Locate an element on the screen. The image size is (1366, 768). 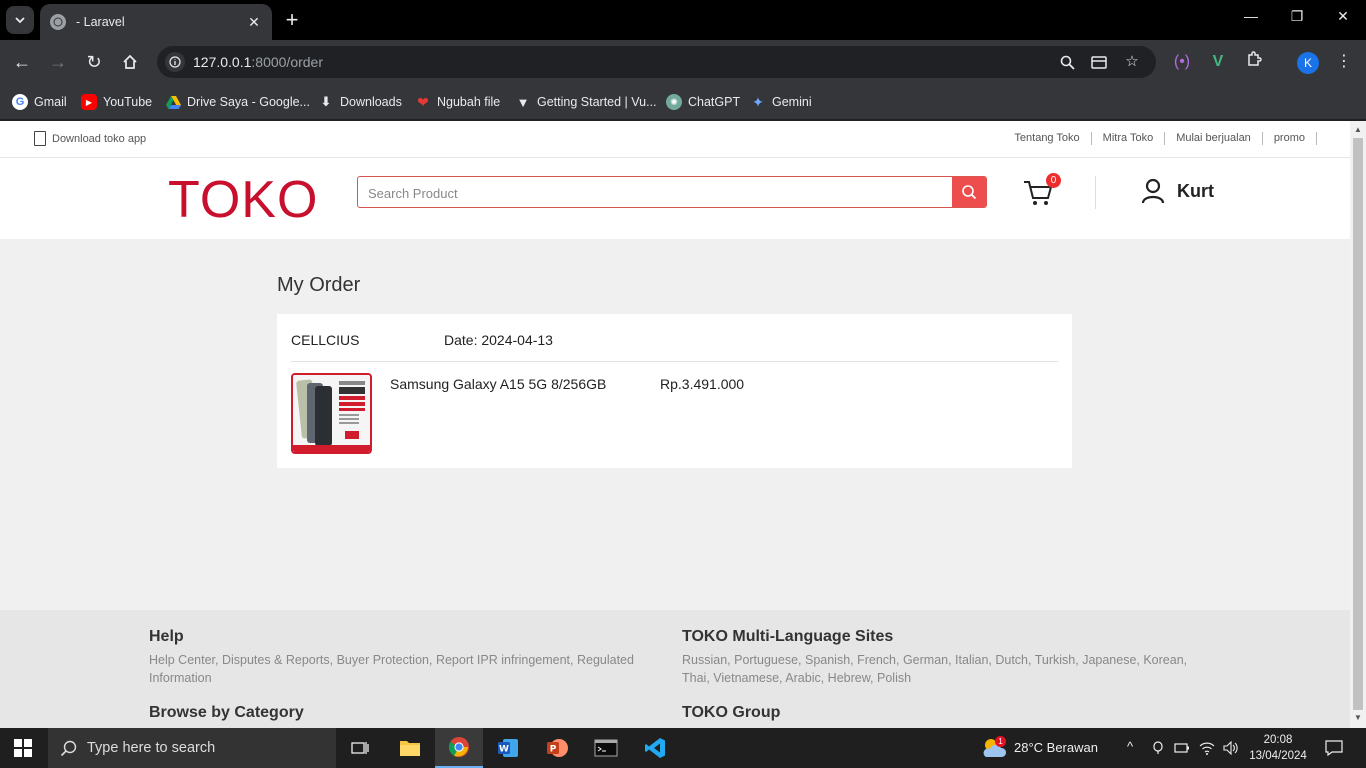
chrome-icon is located at coordinates (458, 747).